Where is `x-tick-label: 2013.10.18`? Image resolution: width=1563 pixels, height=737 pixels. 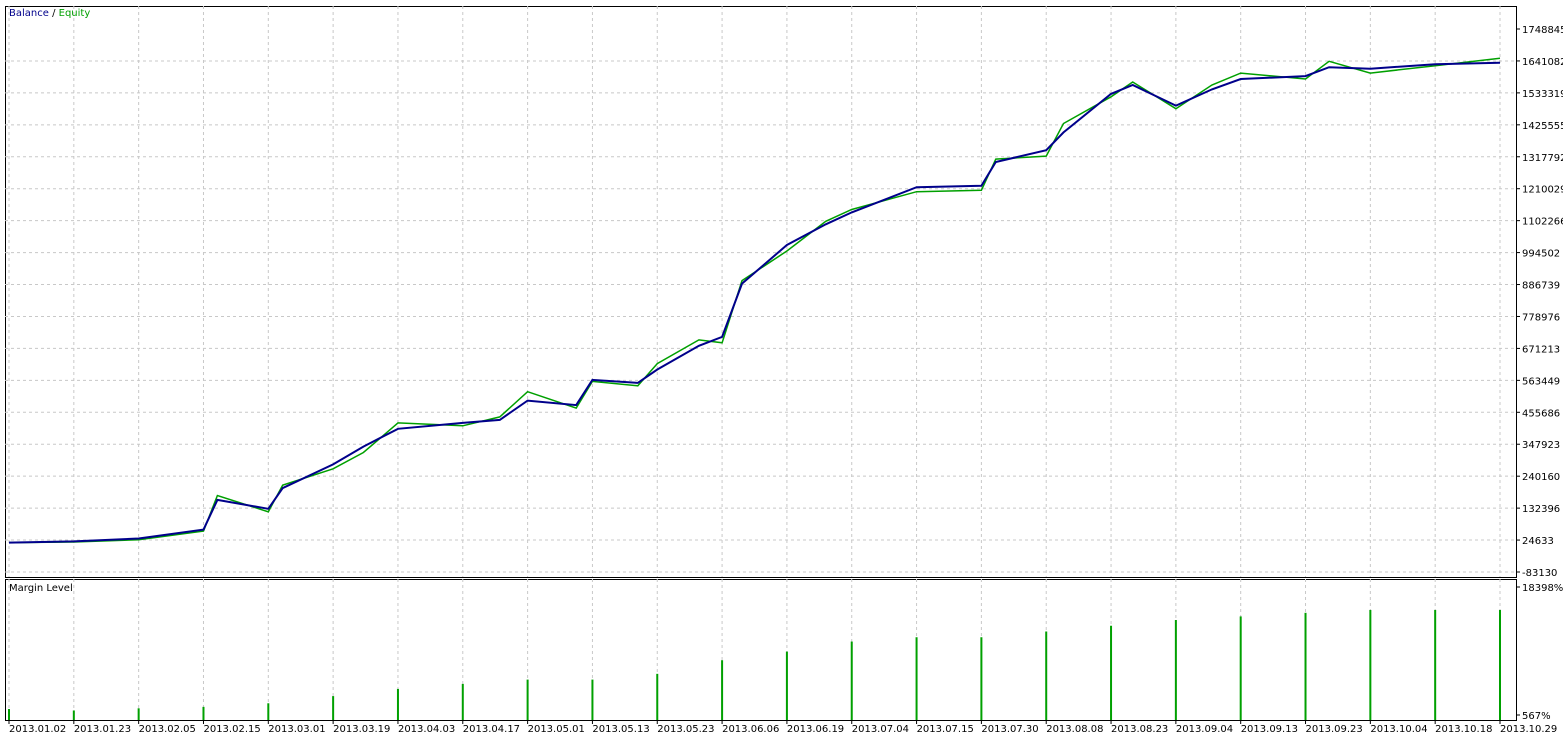
x-tick-label: 2013.10.18 is located at coordinates (1463, 729).